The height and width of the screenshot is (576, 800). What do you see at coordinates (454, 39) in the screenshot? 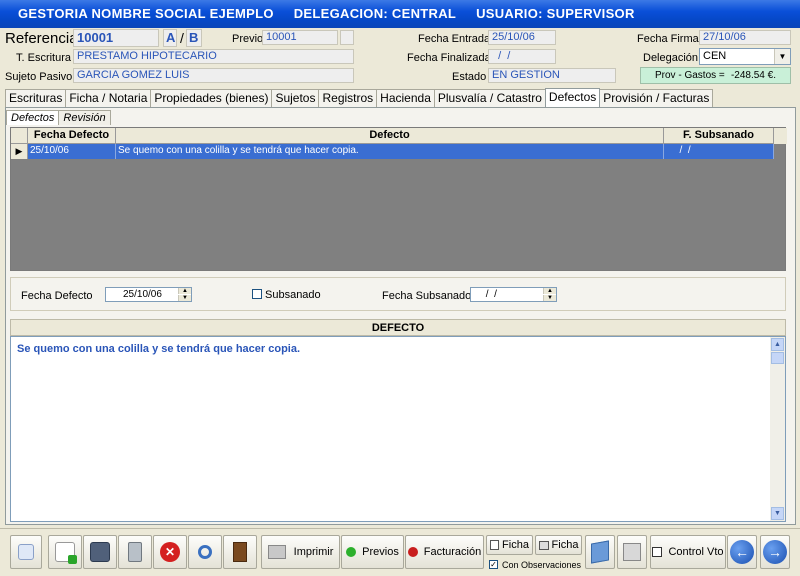
I see `fecha-entrada-label: Fecha Entrada` at bounding box center [454, 39].